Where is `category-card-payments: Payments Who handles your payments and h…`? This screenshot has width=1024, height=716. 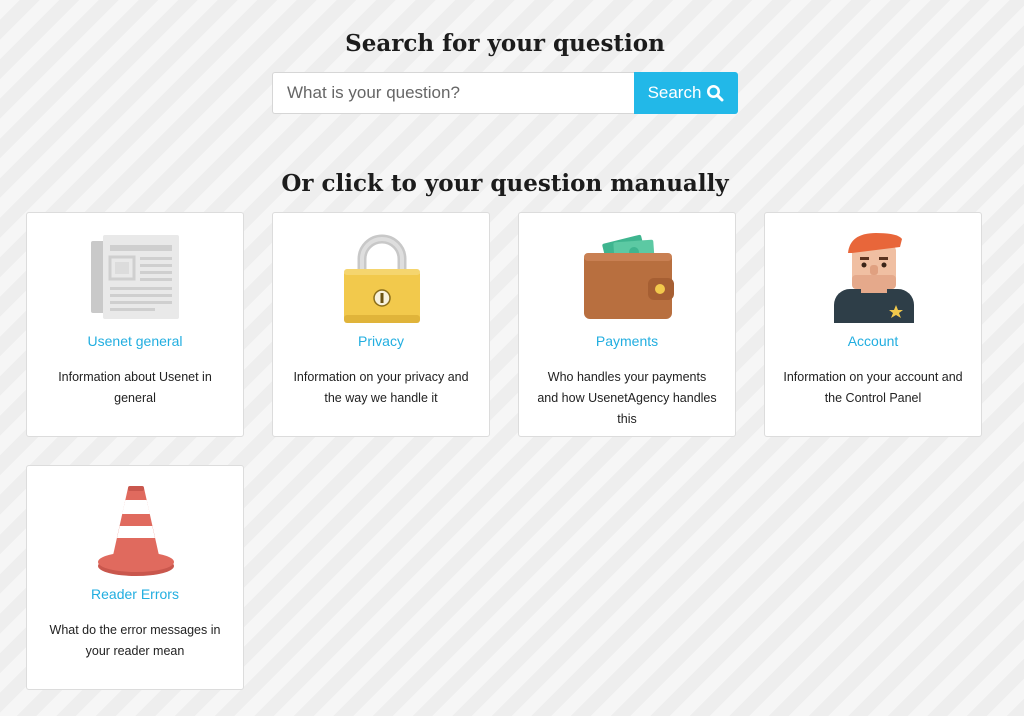 category-card-payments: Payments Who handles your payments and h… is located at coordinates (627, 324).